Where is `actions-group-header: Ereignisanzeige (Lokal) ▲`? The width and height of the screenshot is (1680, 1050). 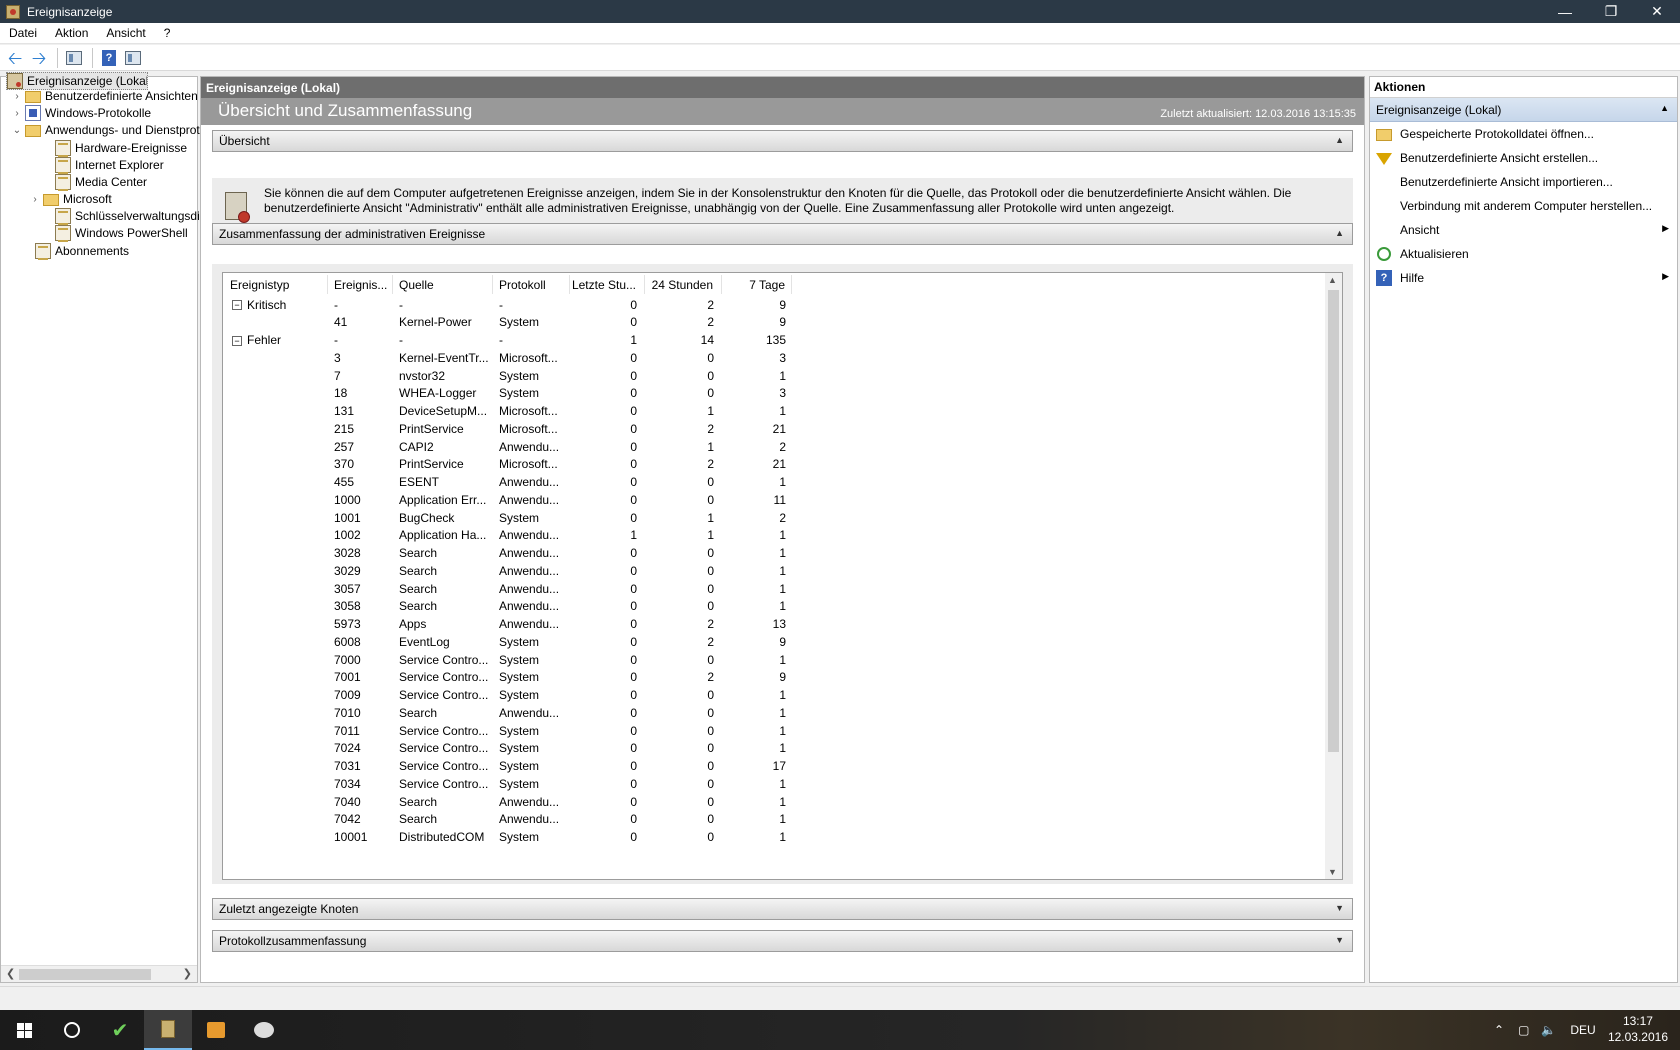
actions-group-header: Ereignisanzeige (Lokal) ▲ is located at coordinates (1523, 110).